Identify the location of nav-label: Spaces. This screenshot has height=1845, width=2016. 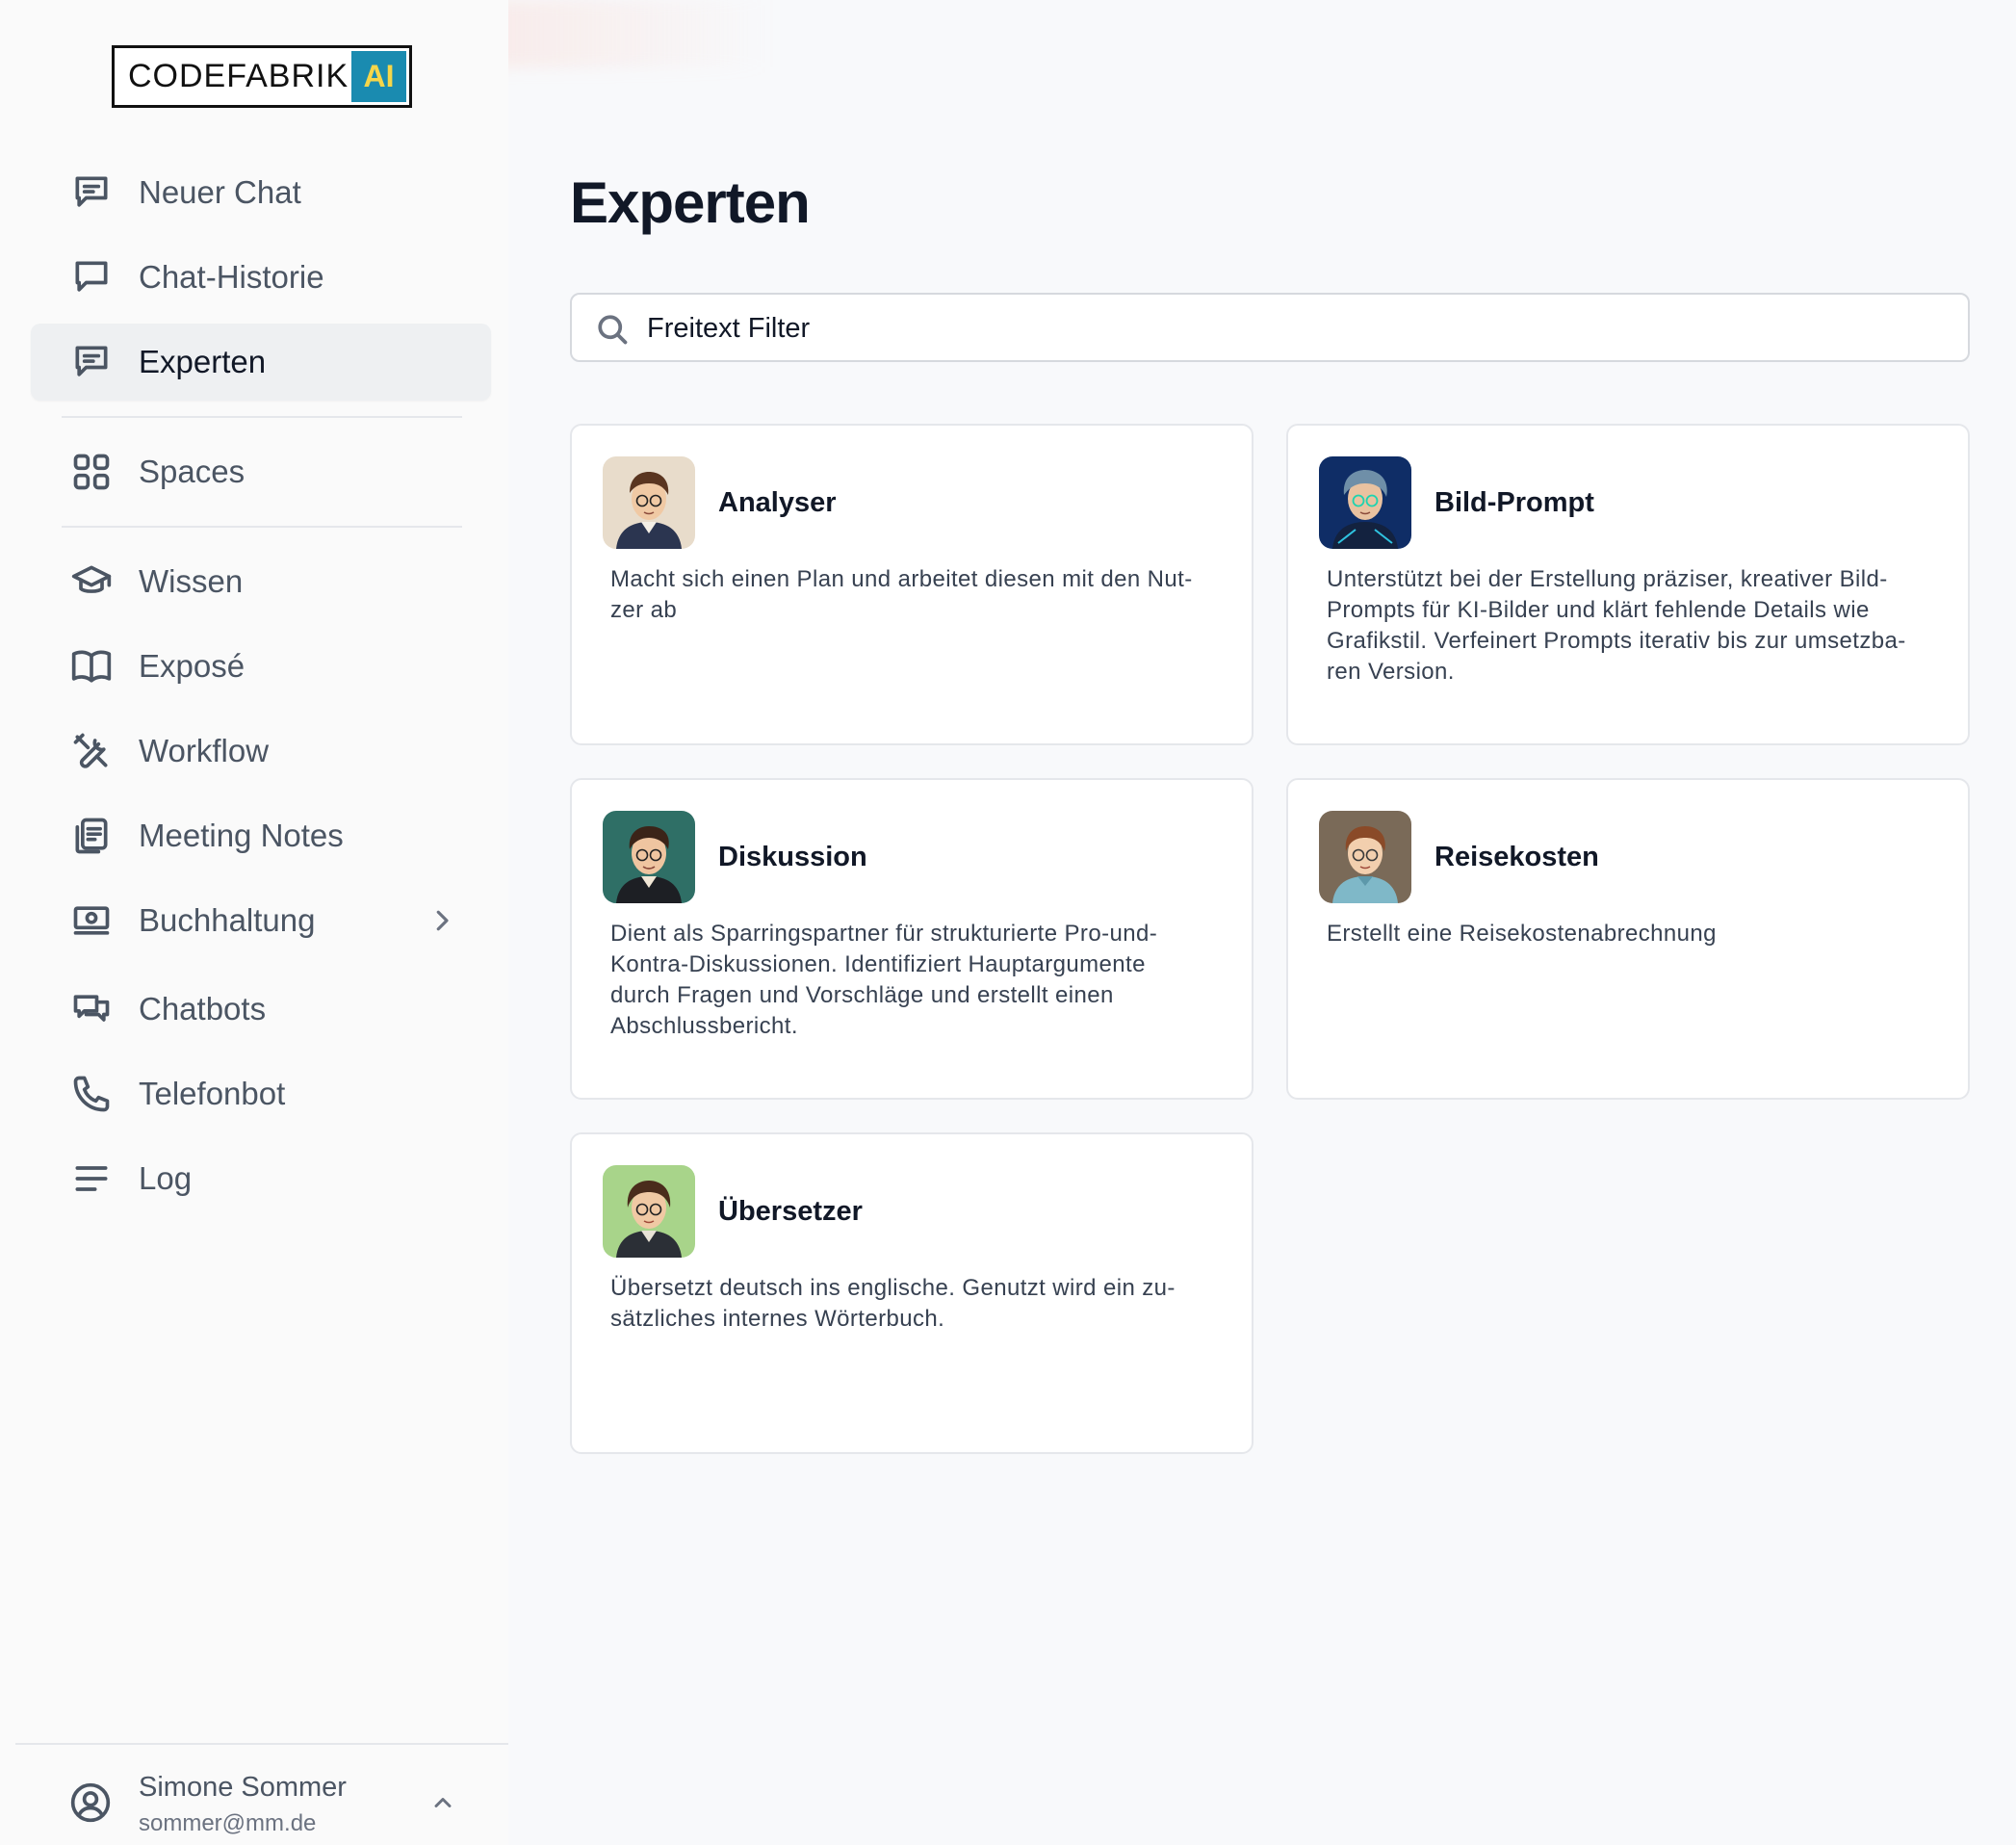
(192, 471).